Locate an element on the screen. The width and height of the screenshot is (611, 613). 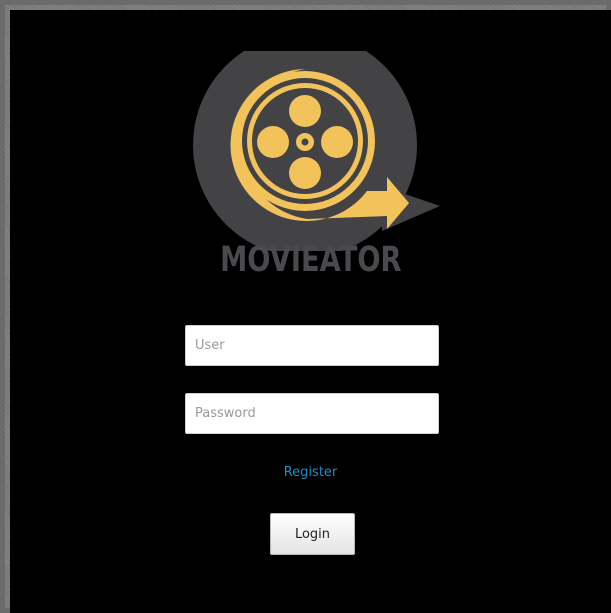
film-reel-icon is located at coordinates (316, 151).